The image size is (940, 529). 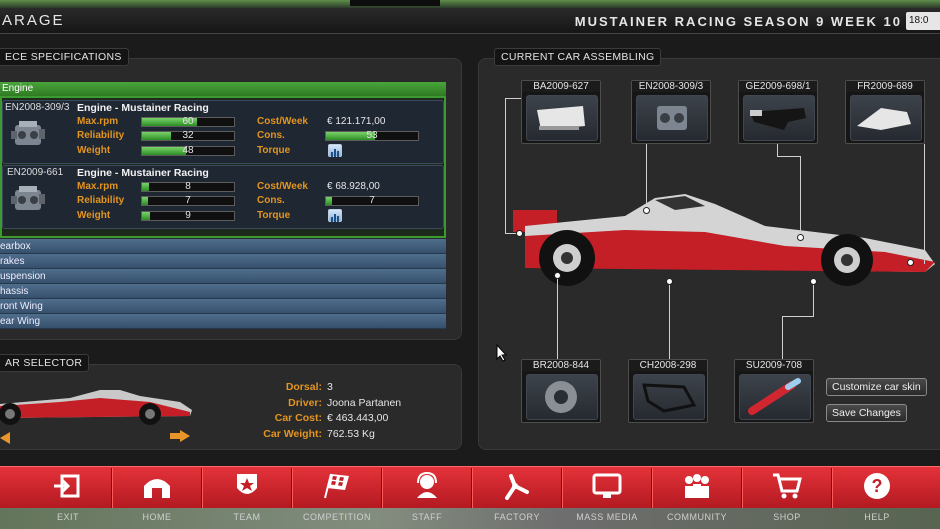 I want to click on category-chassis: hassis, so click(x=223, y=291).